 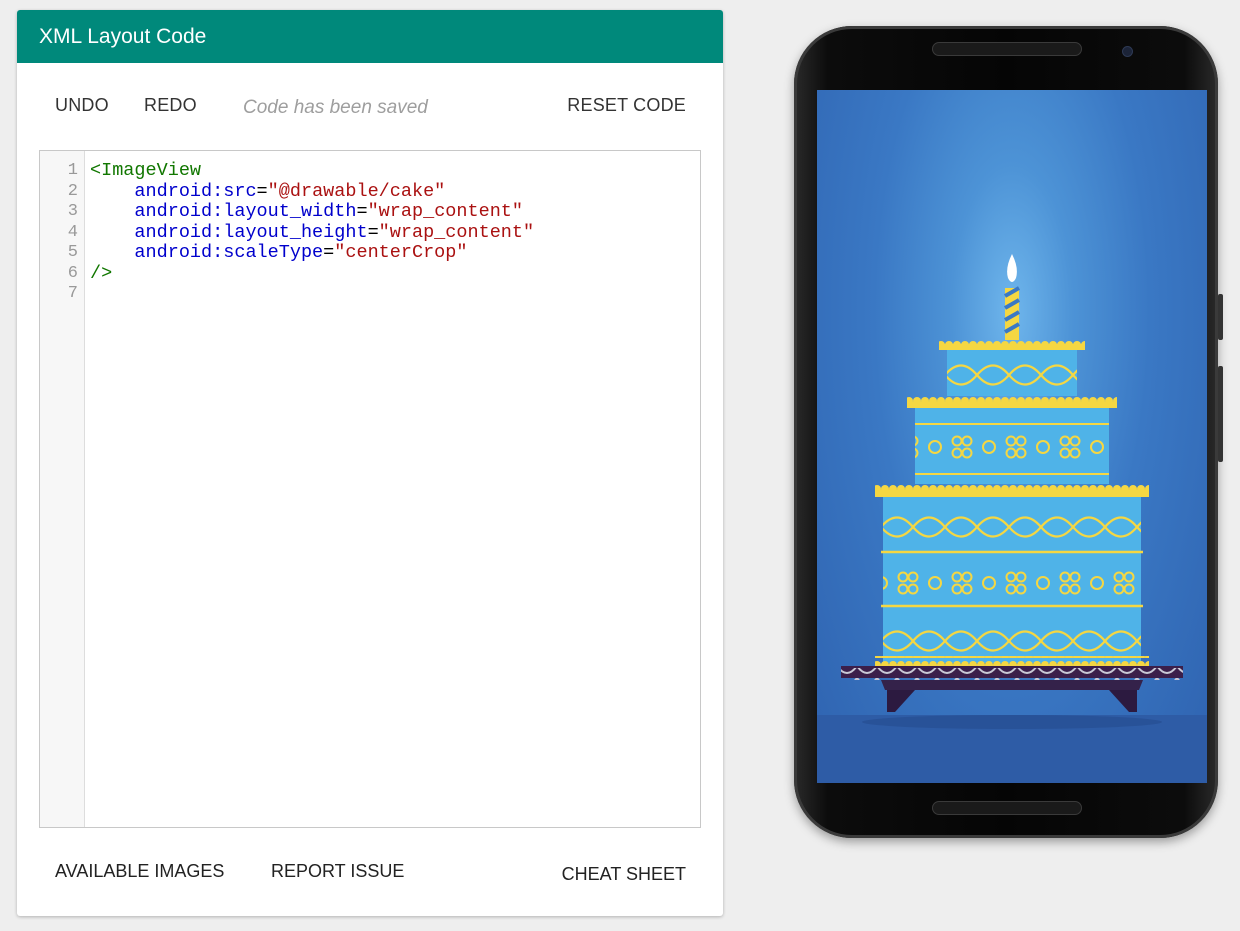 I want to click on line-number: 5, so click(x=72, y=252).